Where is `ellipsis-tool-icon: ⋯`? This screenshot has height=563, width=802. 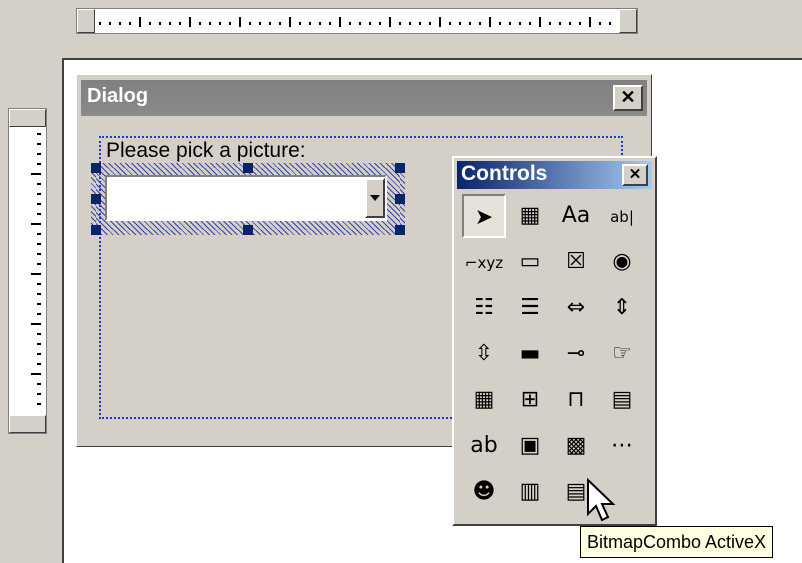 ellipsis-tool-icon: ⋯ is located at coordinates (622, 445).